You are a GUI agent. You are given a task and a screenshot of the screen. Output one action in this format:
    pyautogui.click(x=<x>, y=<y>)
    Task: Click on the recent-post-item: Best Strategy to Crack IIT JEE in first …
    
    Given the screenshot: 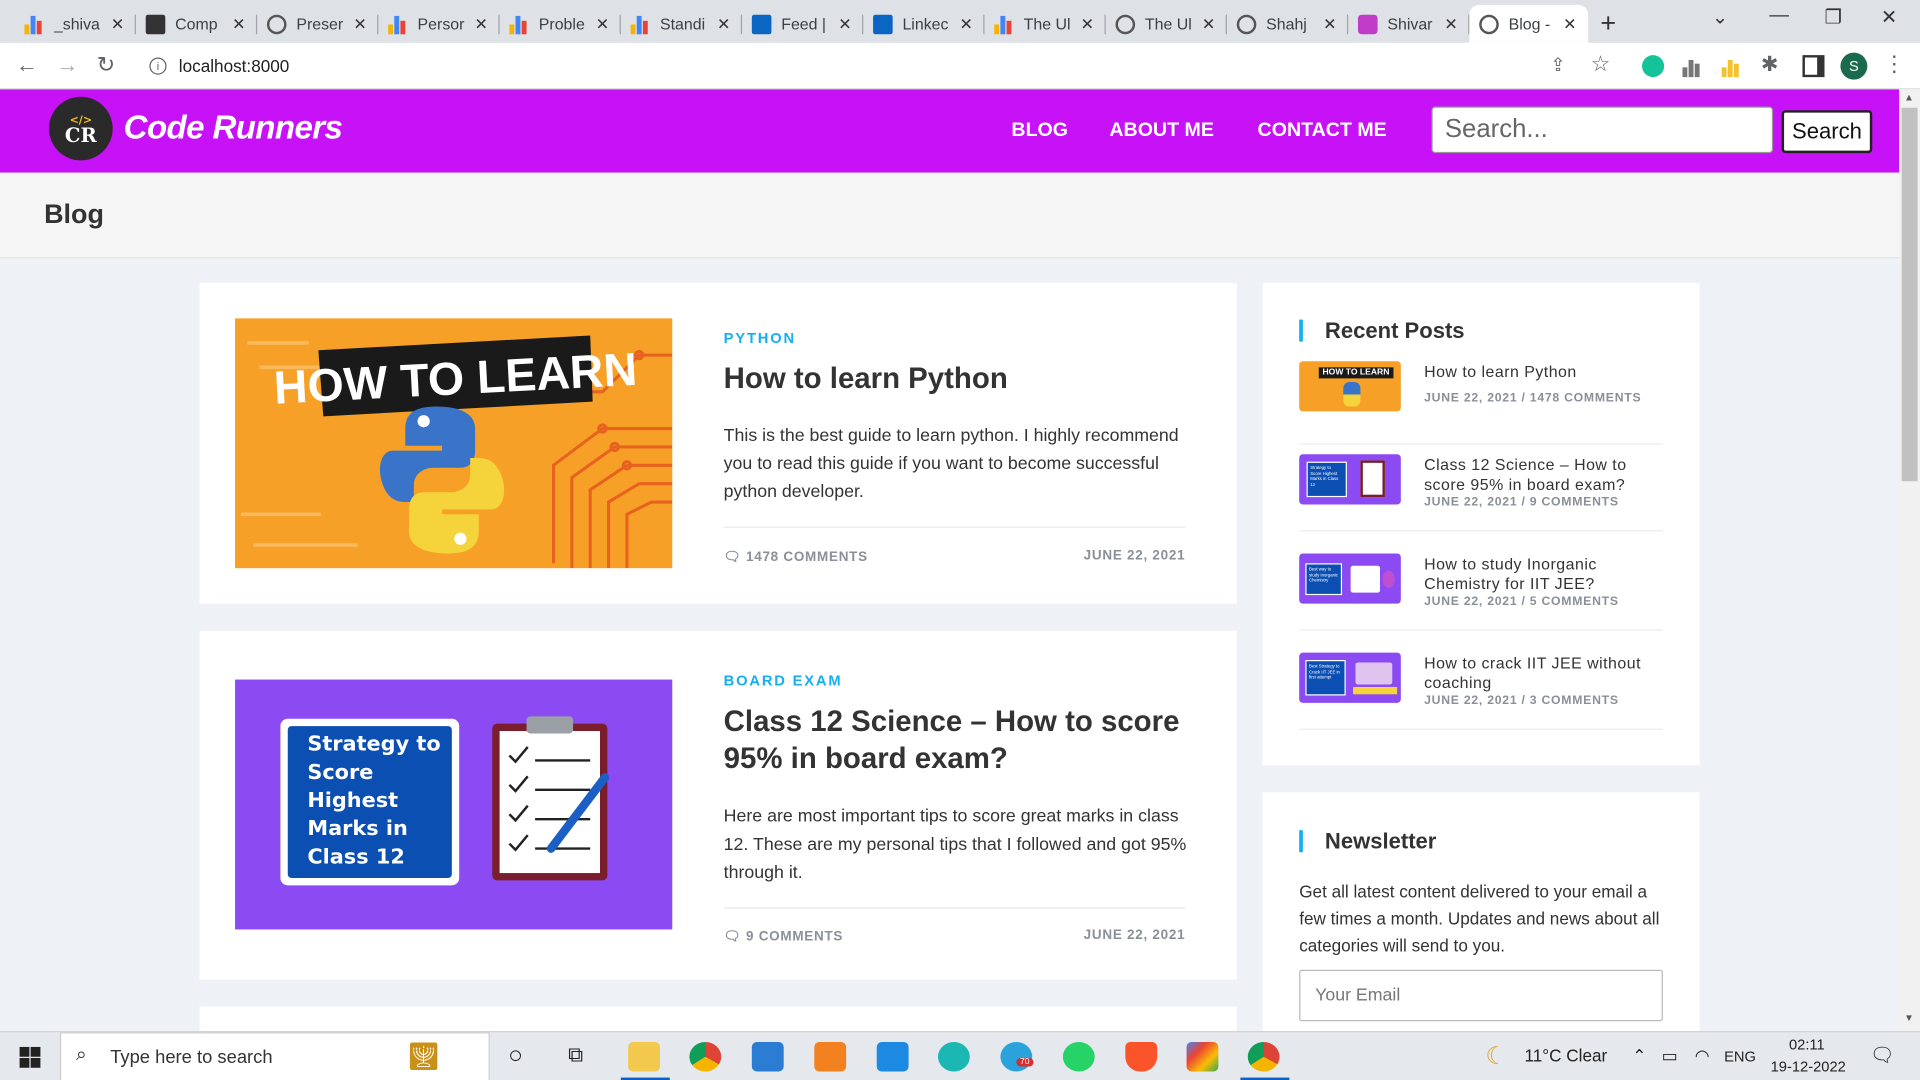 What is the action you would take?
    pyautogui.click(x=1481, y=691)
    